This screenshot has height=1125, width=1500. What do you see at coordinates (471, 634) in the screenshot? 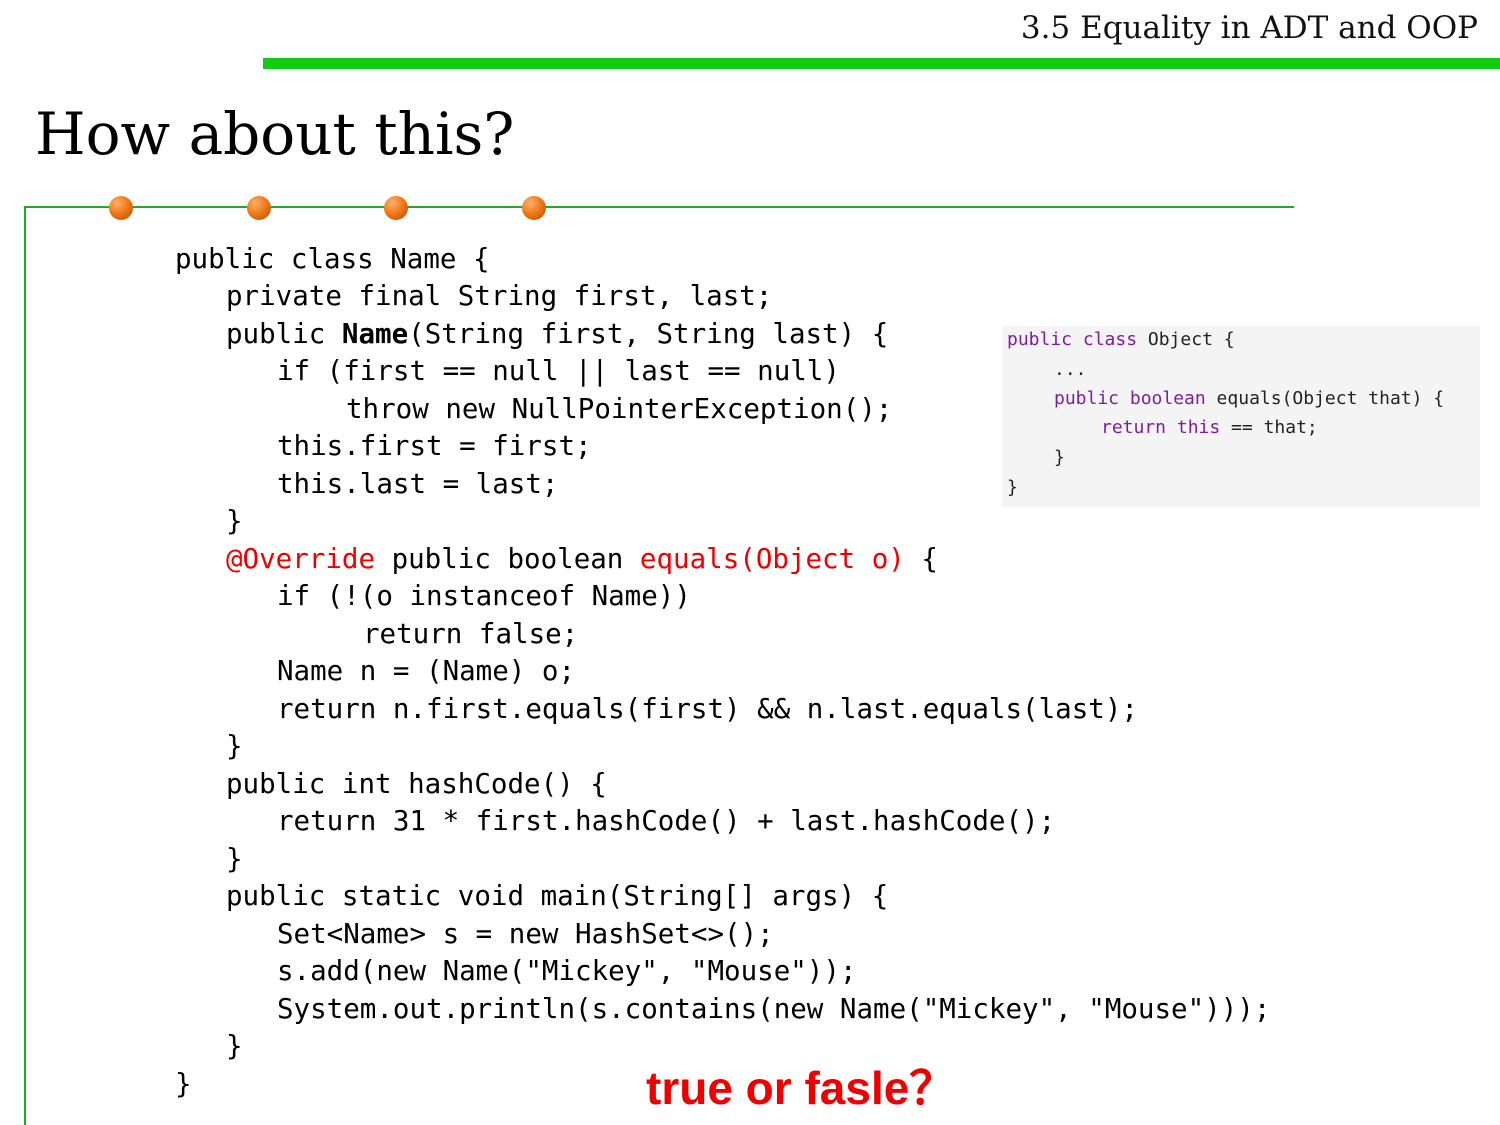
I see `code-line: return false;` at bounding box center [471, 634].